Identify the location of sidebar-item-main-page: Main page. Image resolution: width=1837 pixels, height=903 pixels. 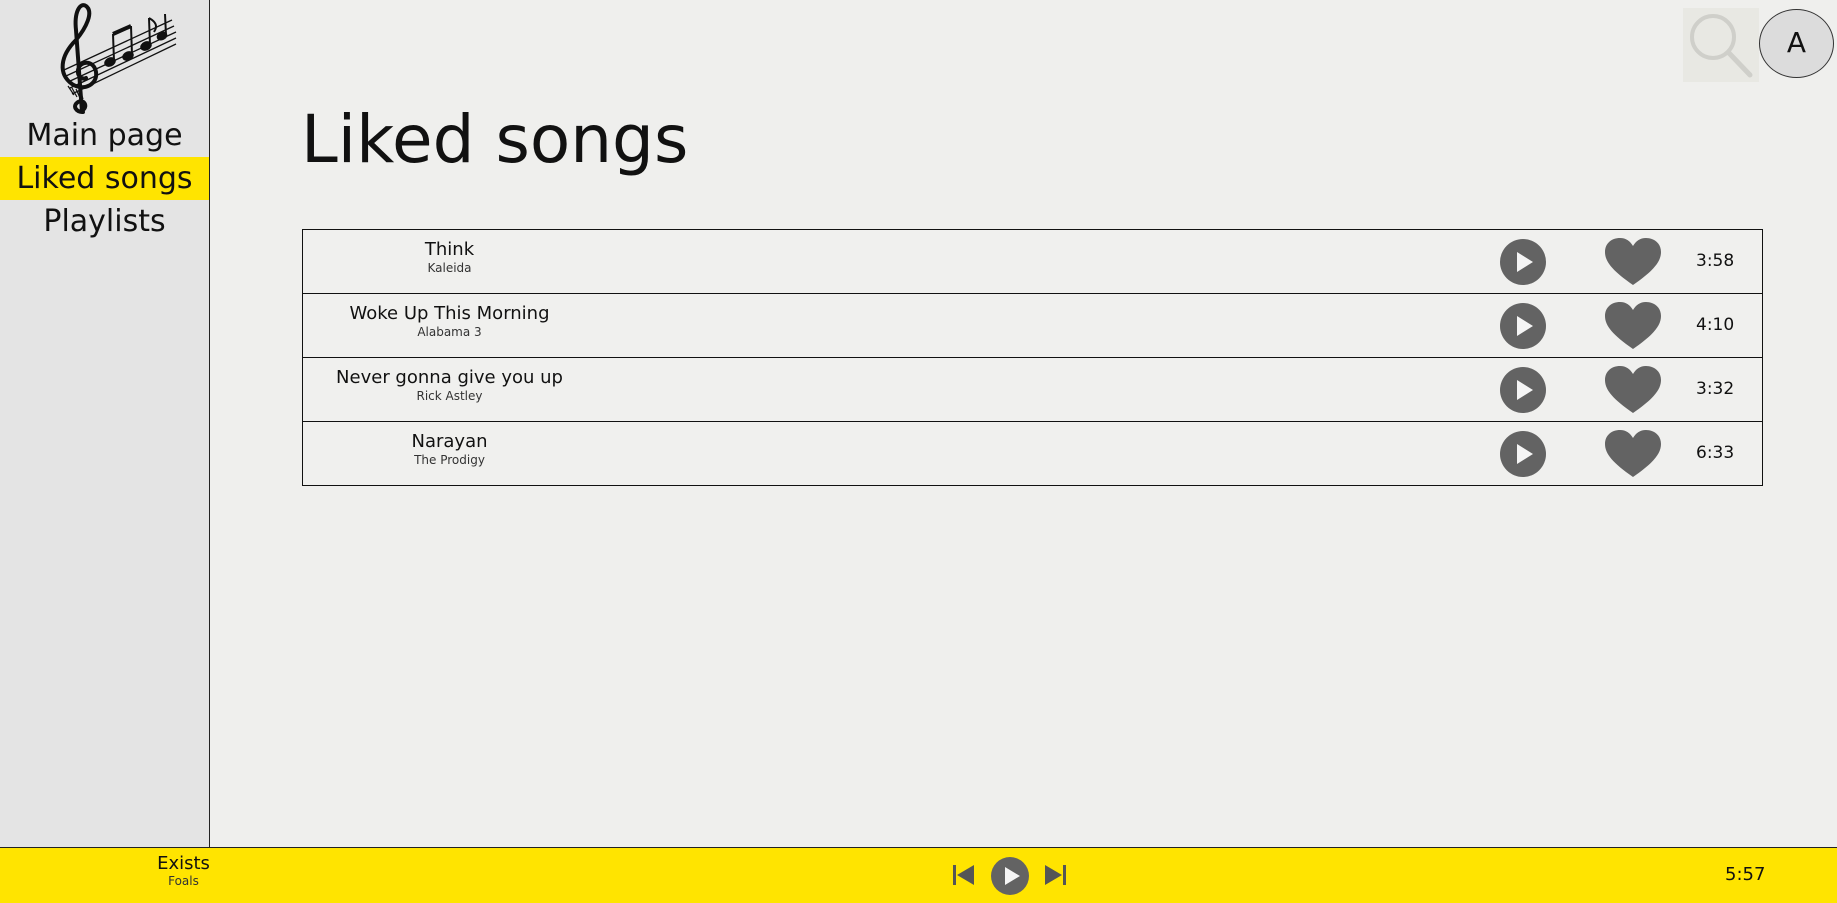
(104, 135).